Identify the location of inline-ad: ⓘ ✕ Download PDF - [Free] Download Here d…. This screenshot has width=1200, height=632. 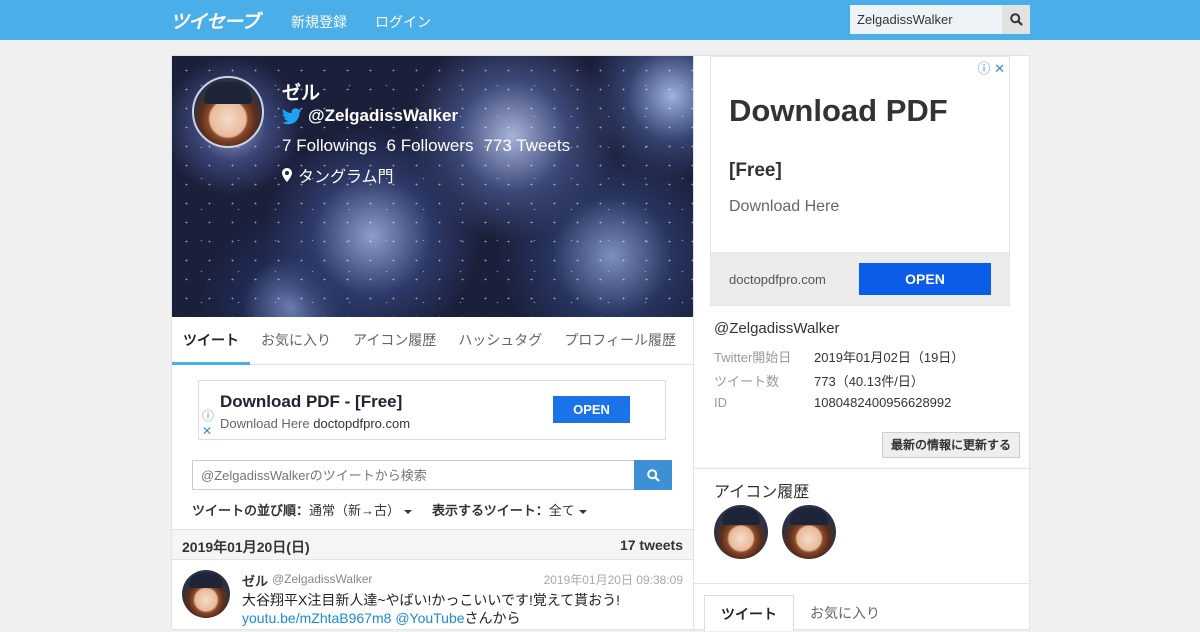
(432, 410).